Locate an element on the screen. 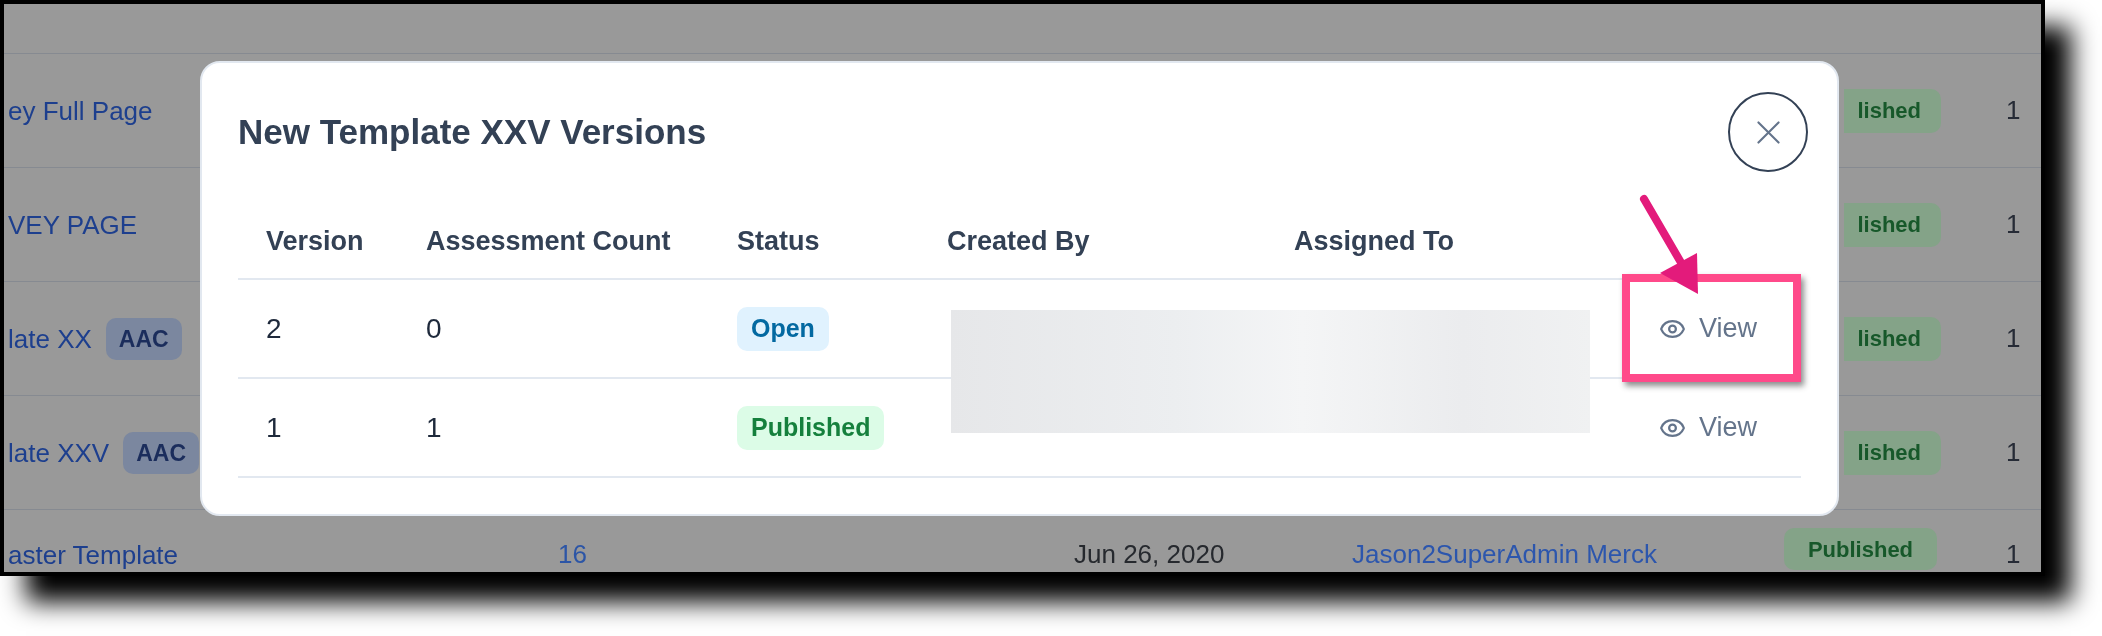 Image resolution: width=2102 pixels, height=636 pixels. template-name-link: VEY PAGE is located at coordinates (73, 224).